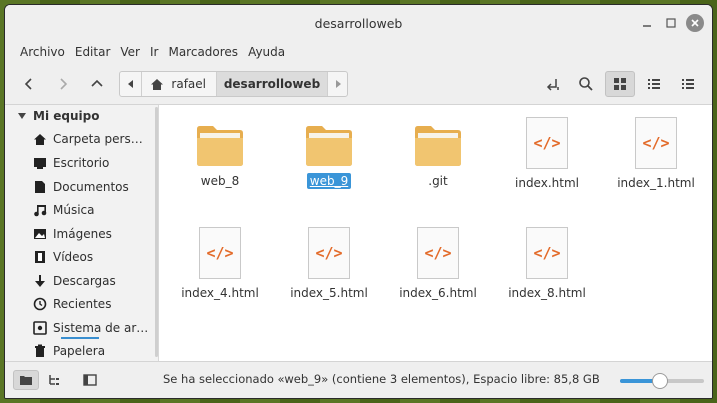  I want to click on toolbar: rafael desarrolloweb, so click(358, 84).